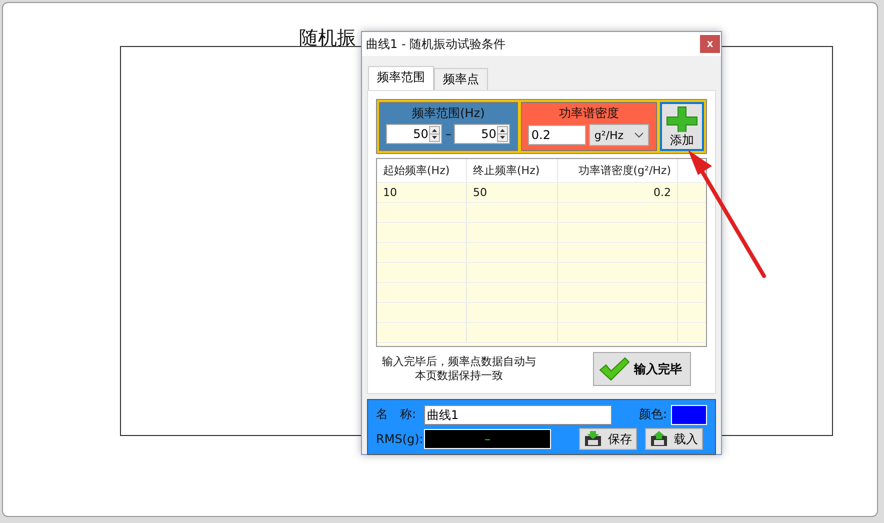  Describe the element at coordinates (639, 135) in the screenshot. I see `chevron-icon` at that location.